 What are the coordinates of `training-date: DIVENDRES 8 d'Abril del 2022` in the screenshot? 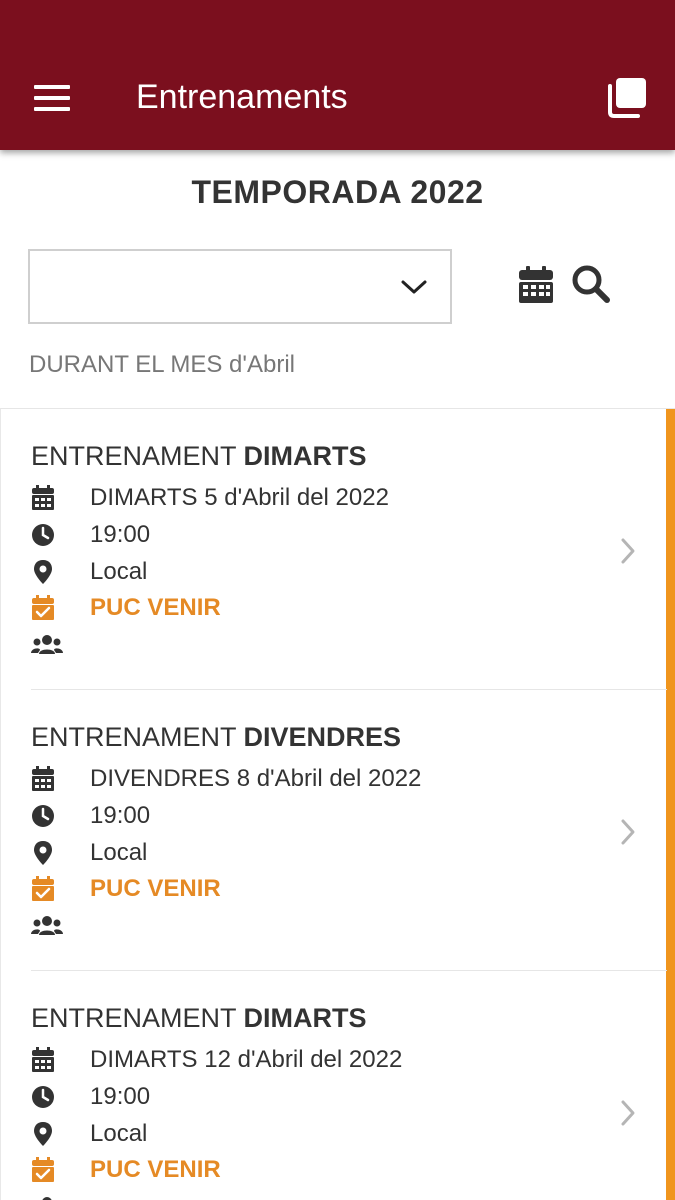 It's located at (256, 778).